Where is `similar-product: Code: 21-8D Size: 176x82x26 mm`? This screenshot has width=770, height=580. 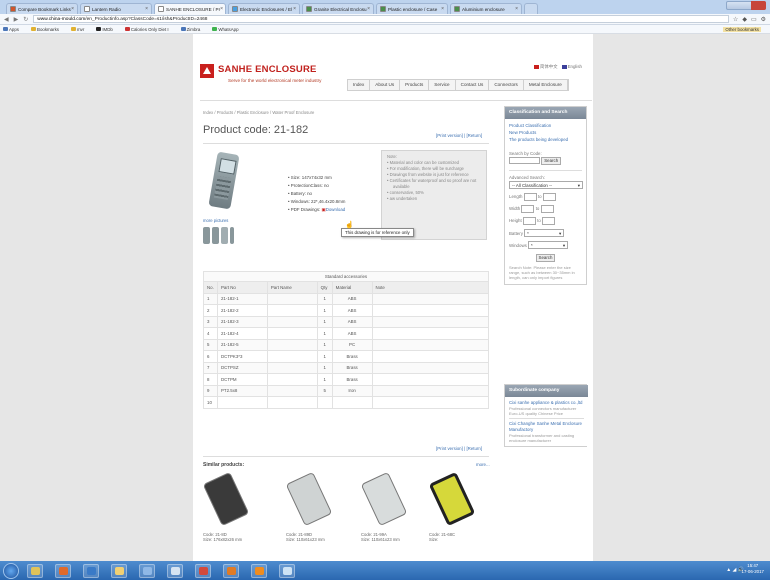
similar-product: Code: 21-8D Size: 176x82x26 mm is located at coordinates (232, 507).